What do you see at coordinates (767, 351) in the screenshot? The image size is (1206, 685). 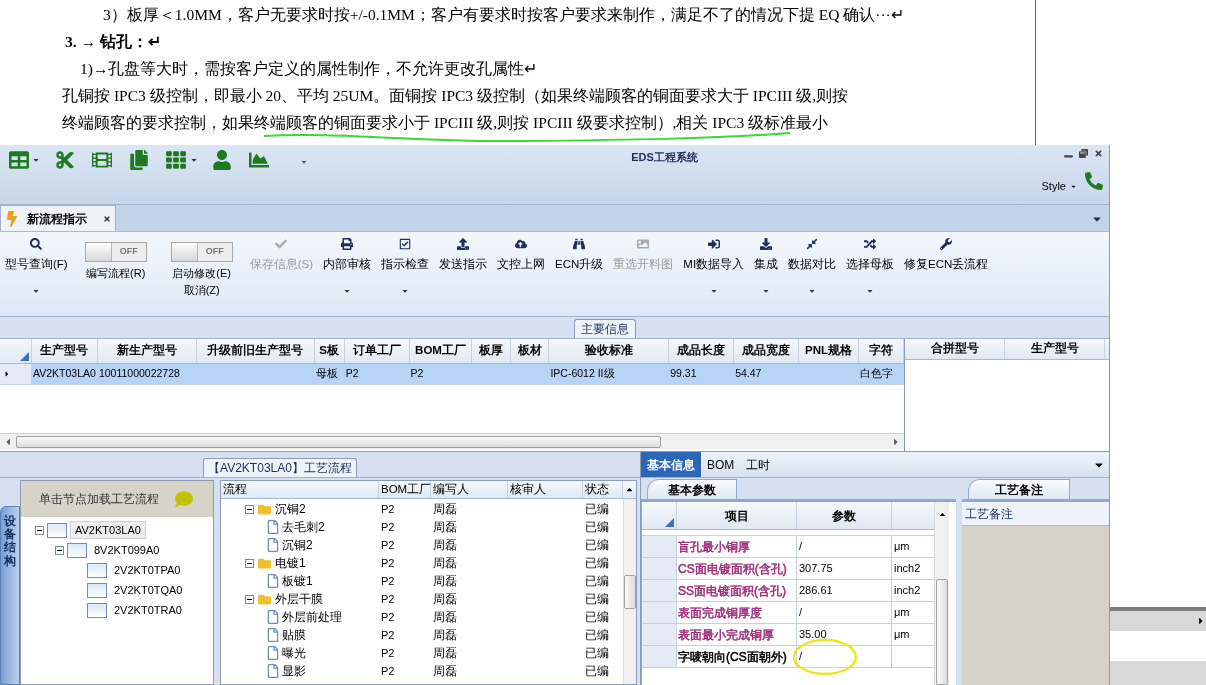 I see `column-header: 成品宽度` at bounding box center [767, 351].